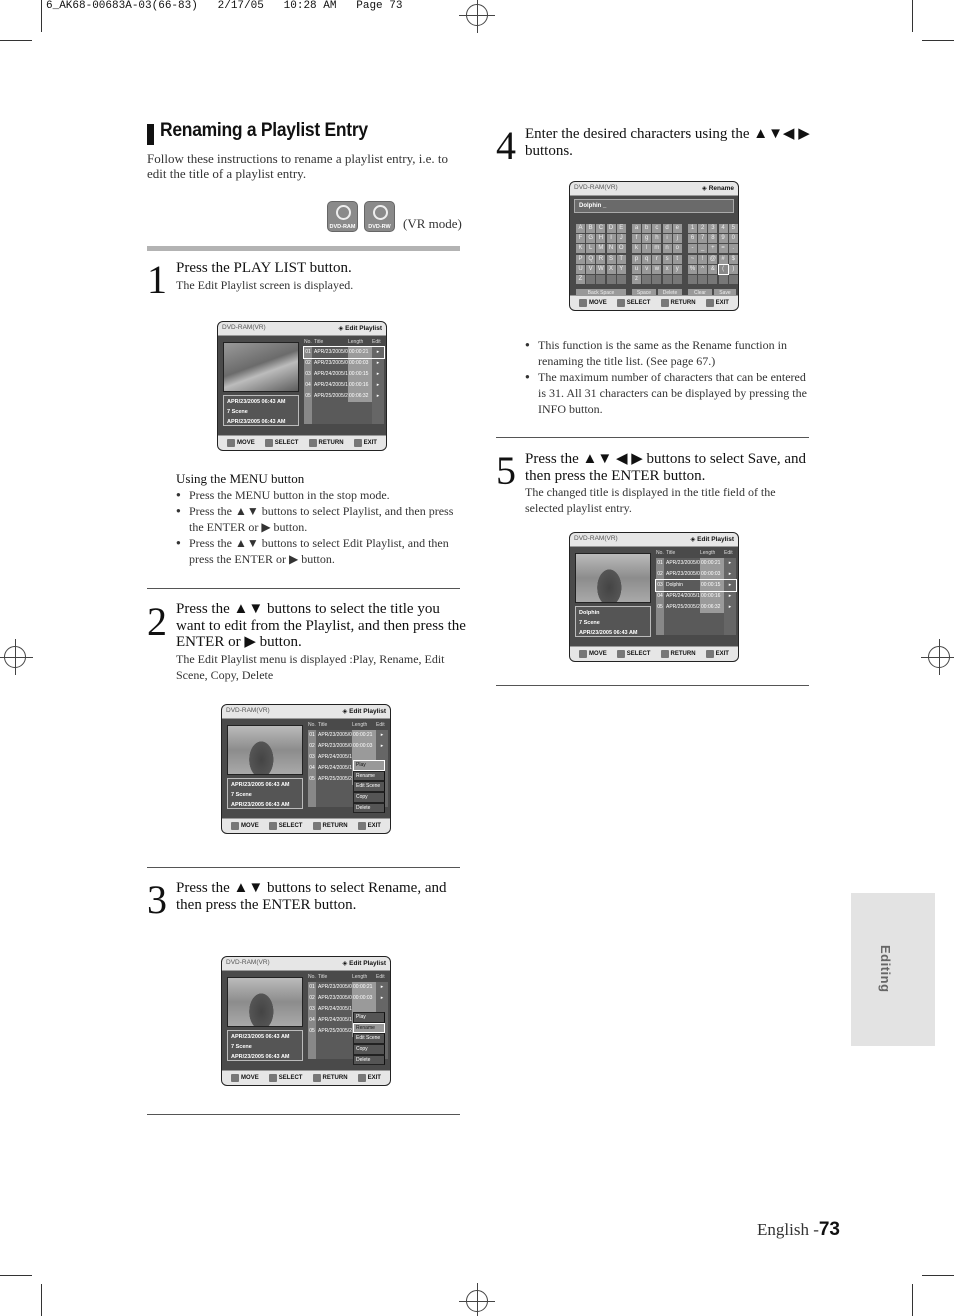 The height and width of the screenshot is (1316, 954). What do you see at coordinates (696, 585) in the screenshot?
I see `playlist-row: 03 Dolphin 00:00:15 ▸` at bounding box center [696, 585].